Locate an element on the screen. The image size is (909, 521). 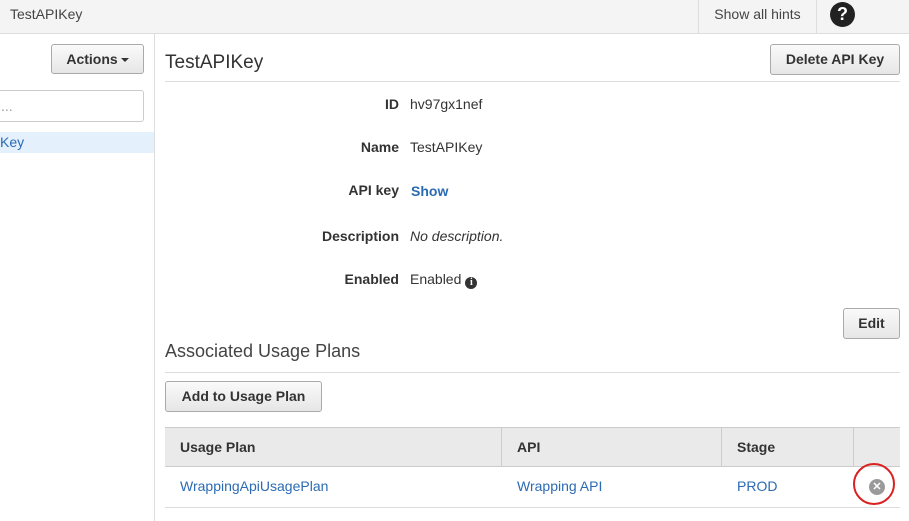
caret-down-icon is located at coordinates (124, 60).